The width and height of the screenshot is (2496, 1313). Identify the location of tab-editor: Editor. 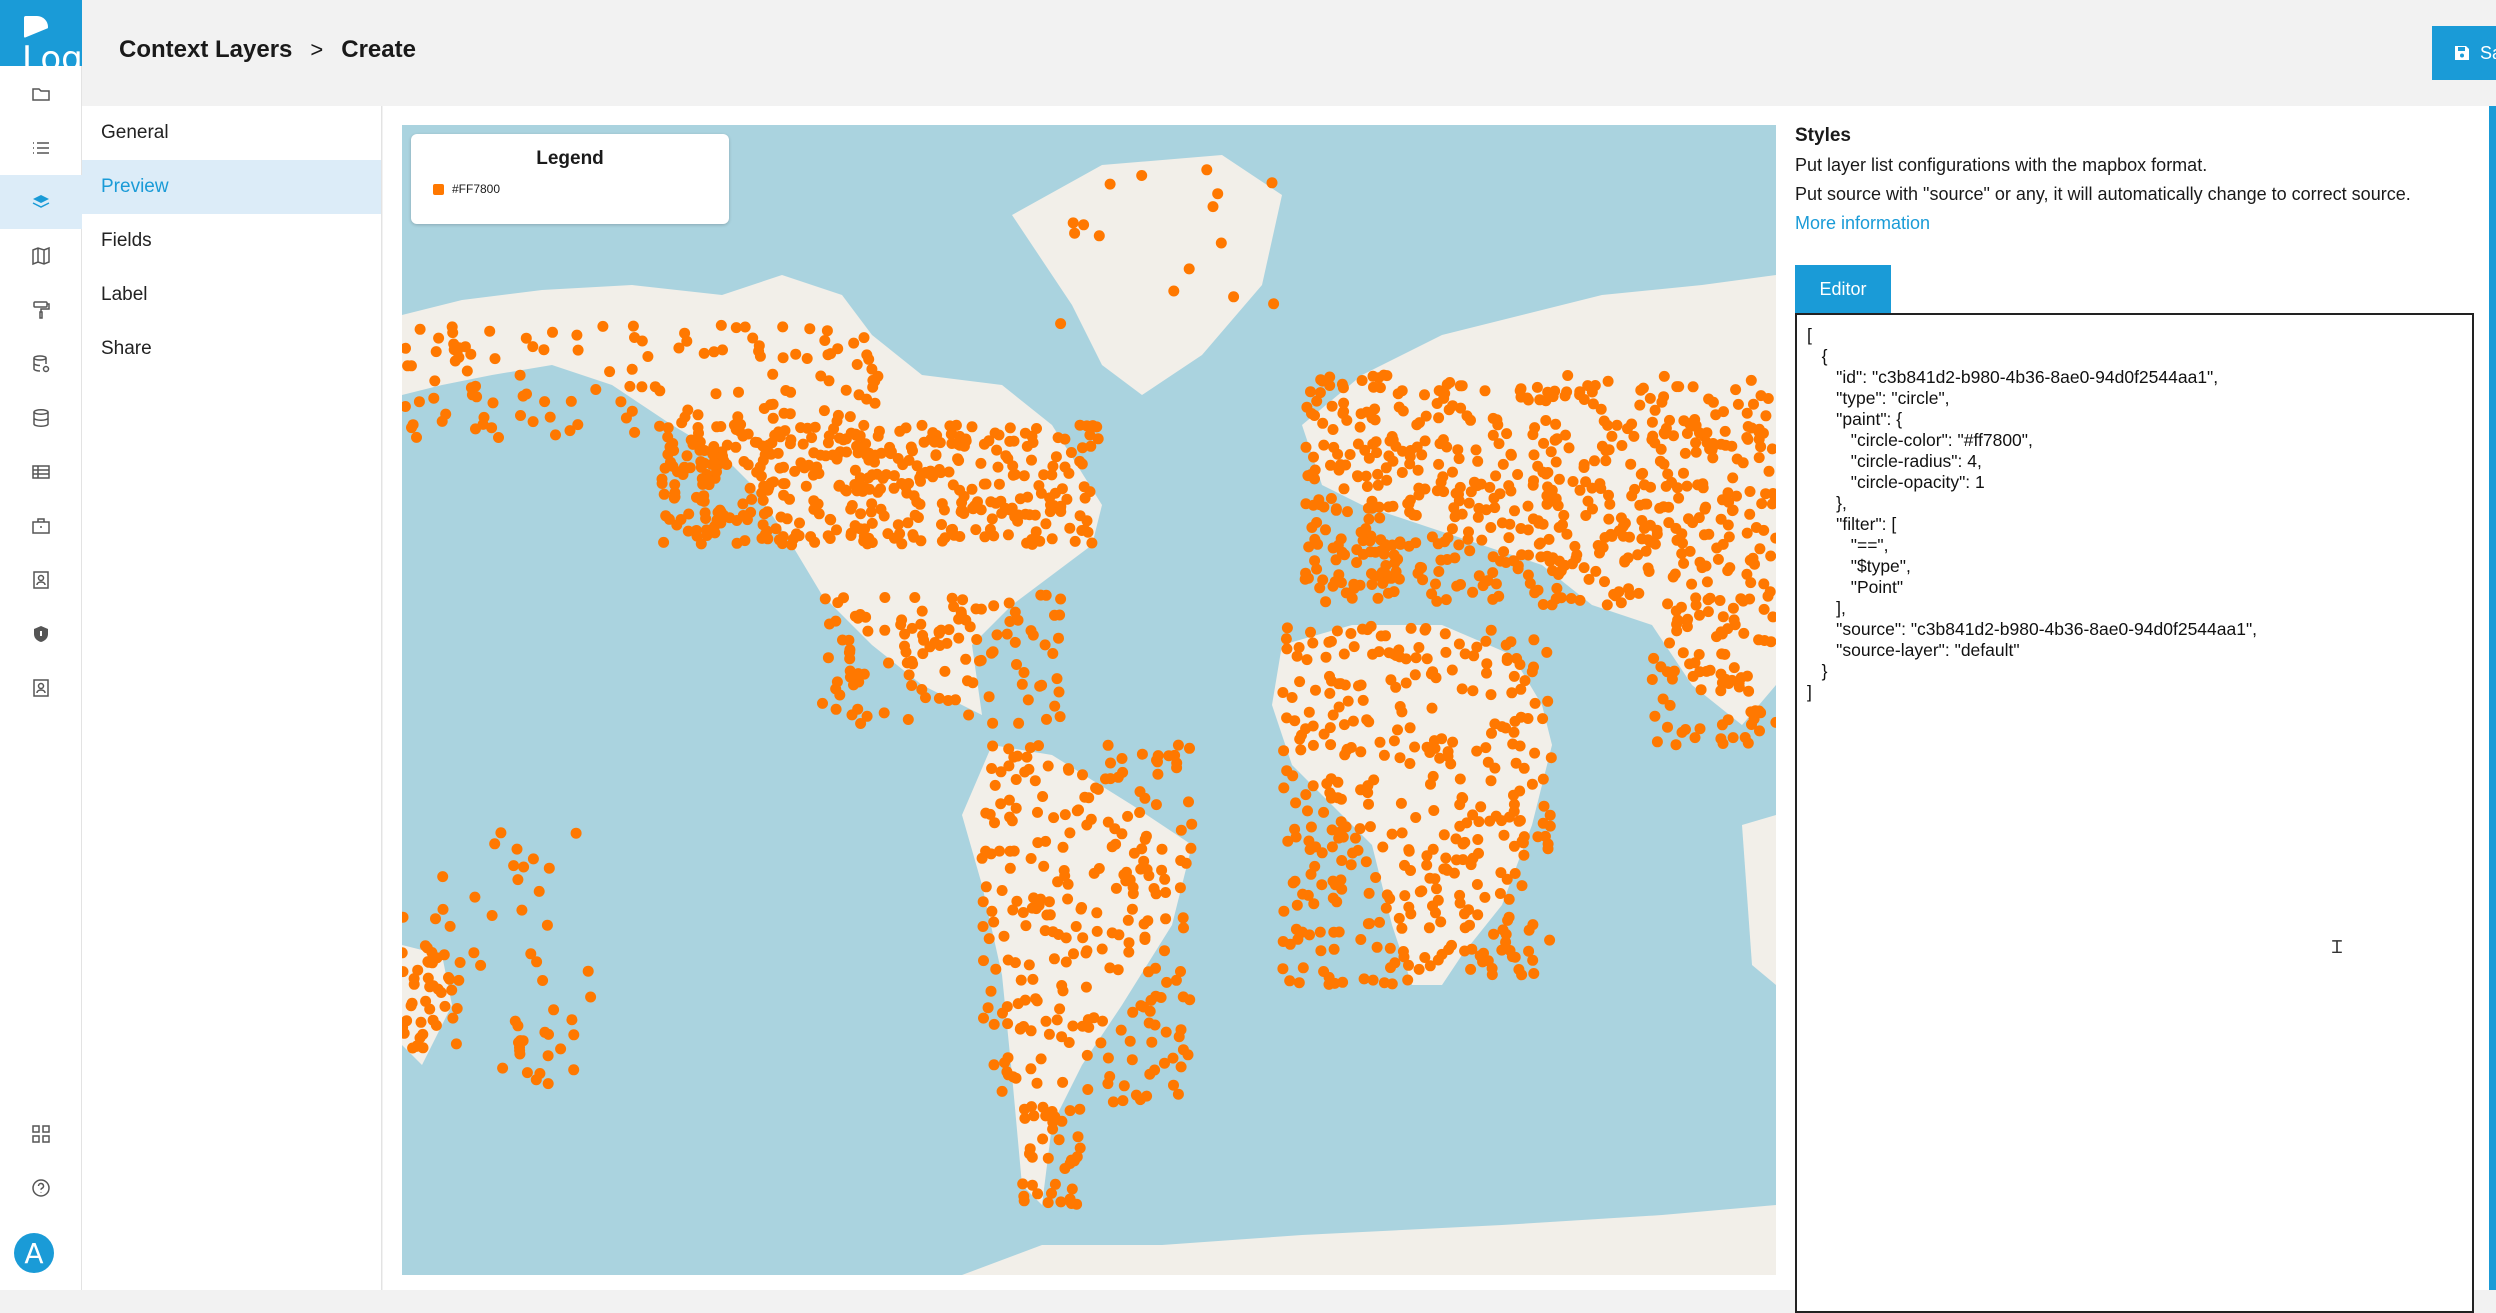
(1843, 289).